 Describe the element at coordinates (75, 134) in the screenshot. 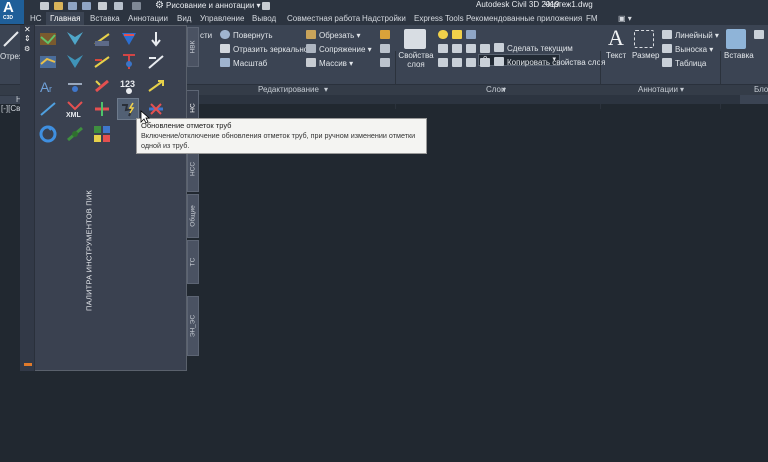

I see `connect-pipes-tool-icon` at that location.